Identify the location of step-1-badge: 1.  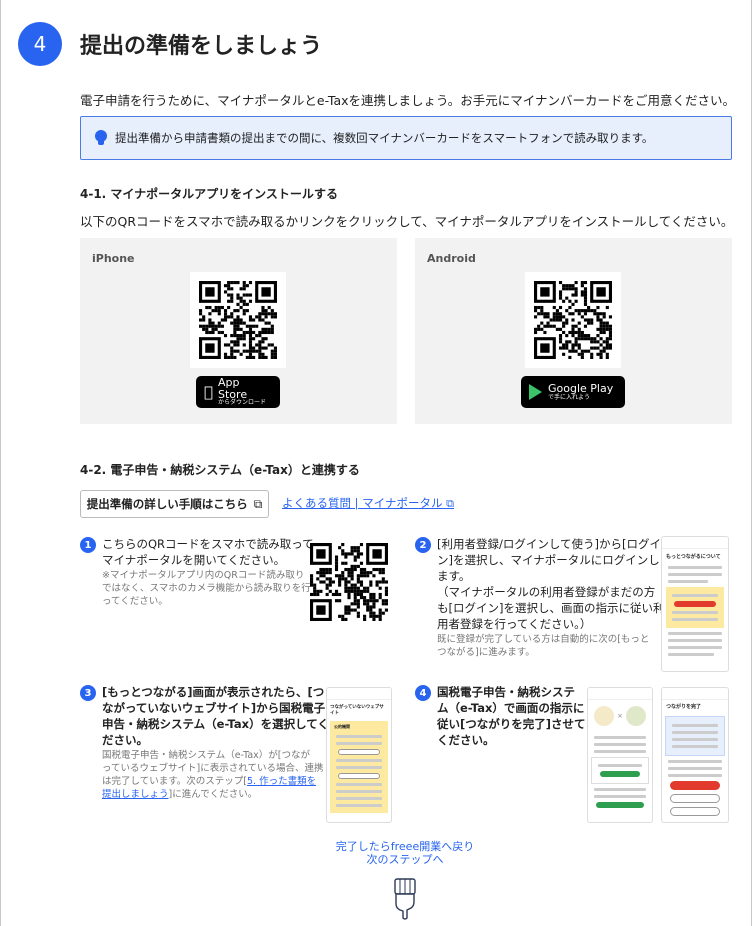
(88, 545).